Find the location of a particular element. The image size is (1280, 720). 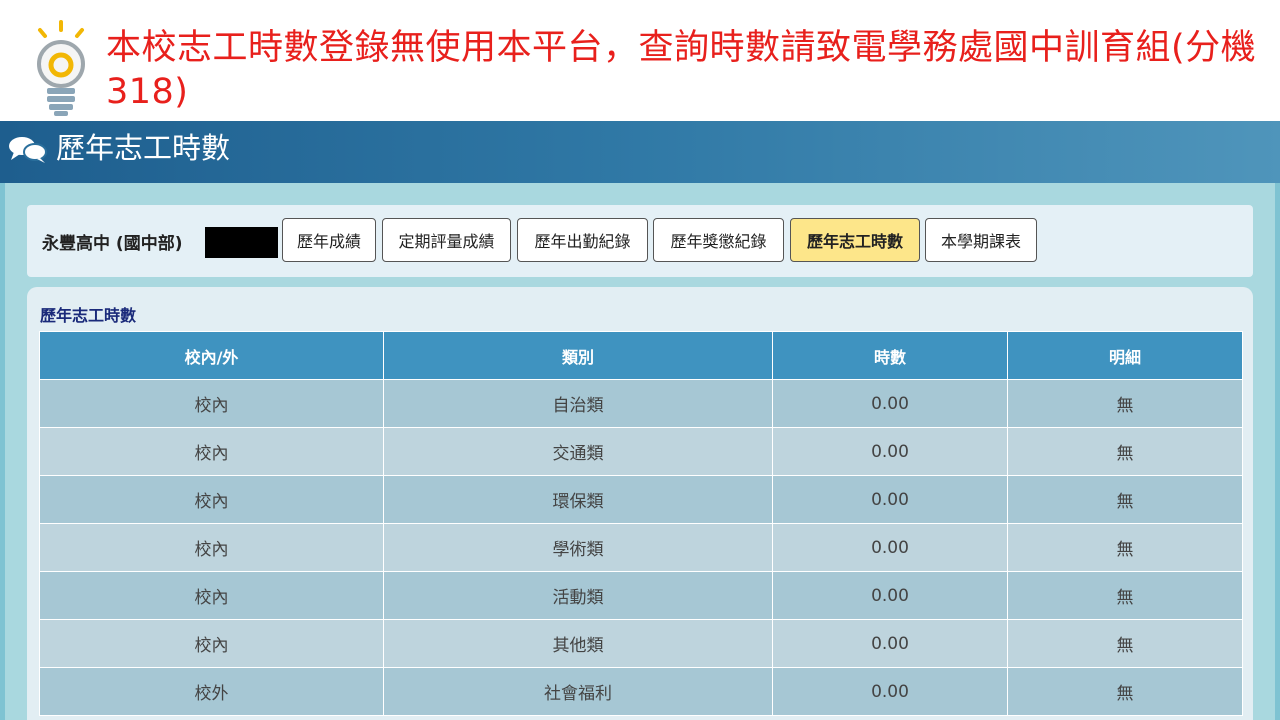

tab-schedule: 本學期課表 is located at coordinates (981, 240).